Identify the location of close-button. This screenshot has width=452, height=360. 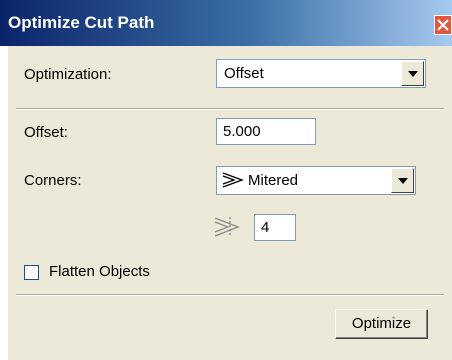
(443, 25).